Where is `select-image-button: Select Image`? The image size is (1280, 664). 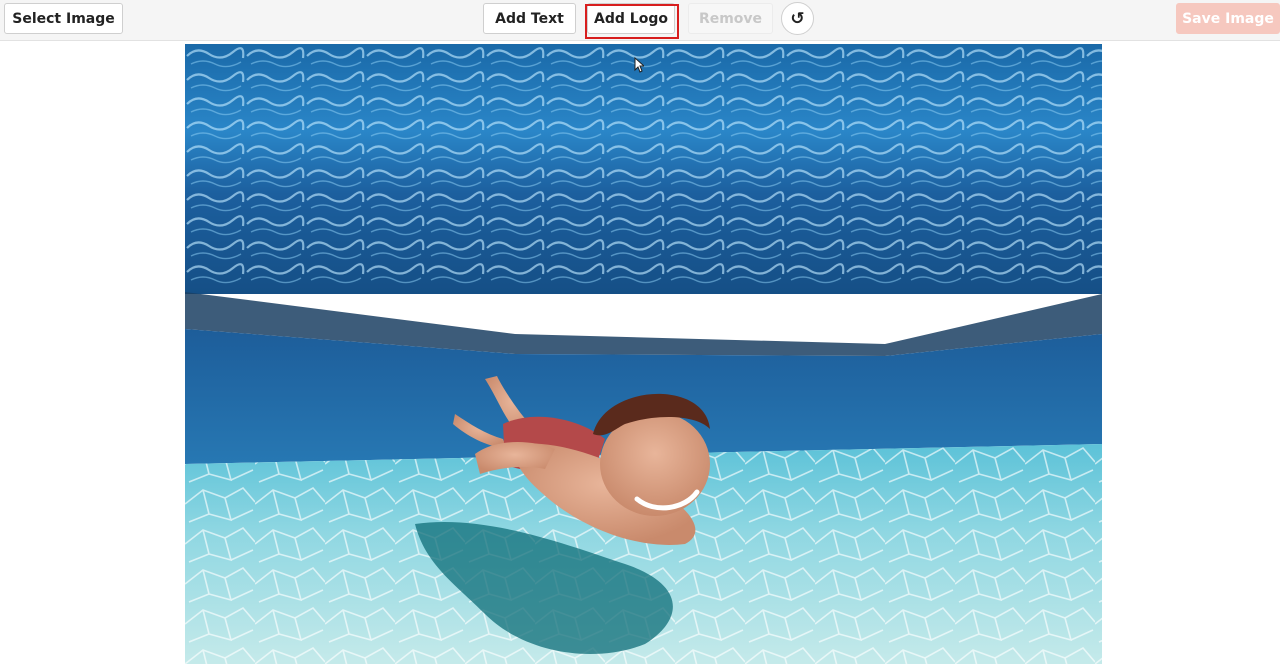 select-image-button: Select Image is located at coordinates (63, 18).